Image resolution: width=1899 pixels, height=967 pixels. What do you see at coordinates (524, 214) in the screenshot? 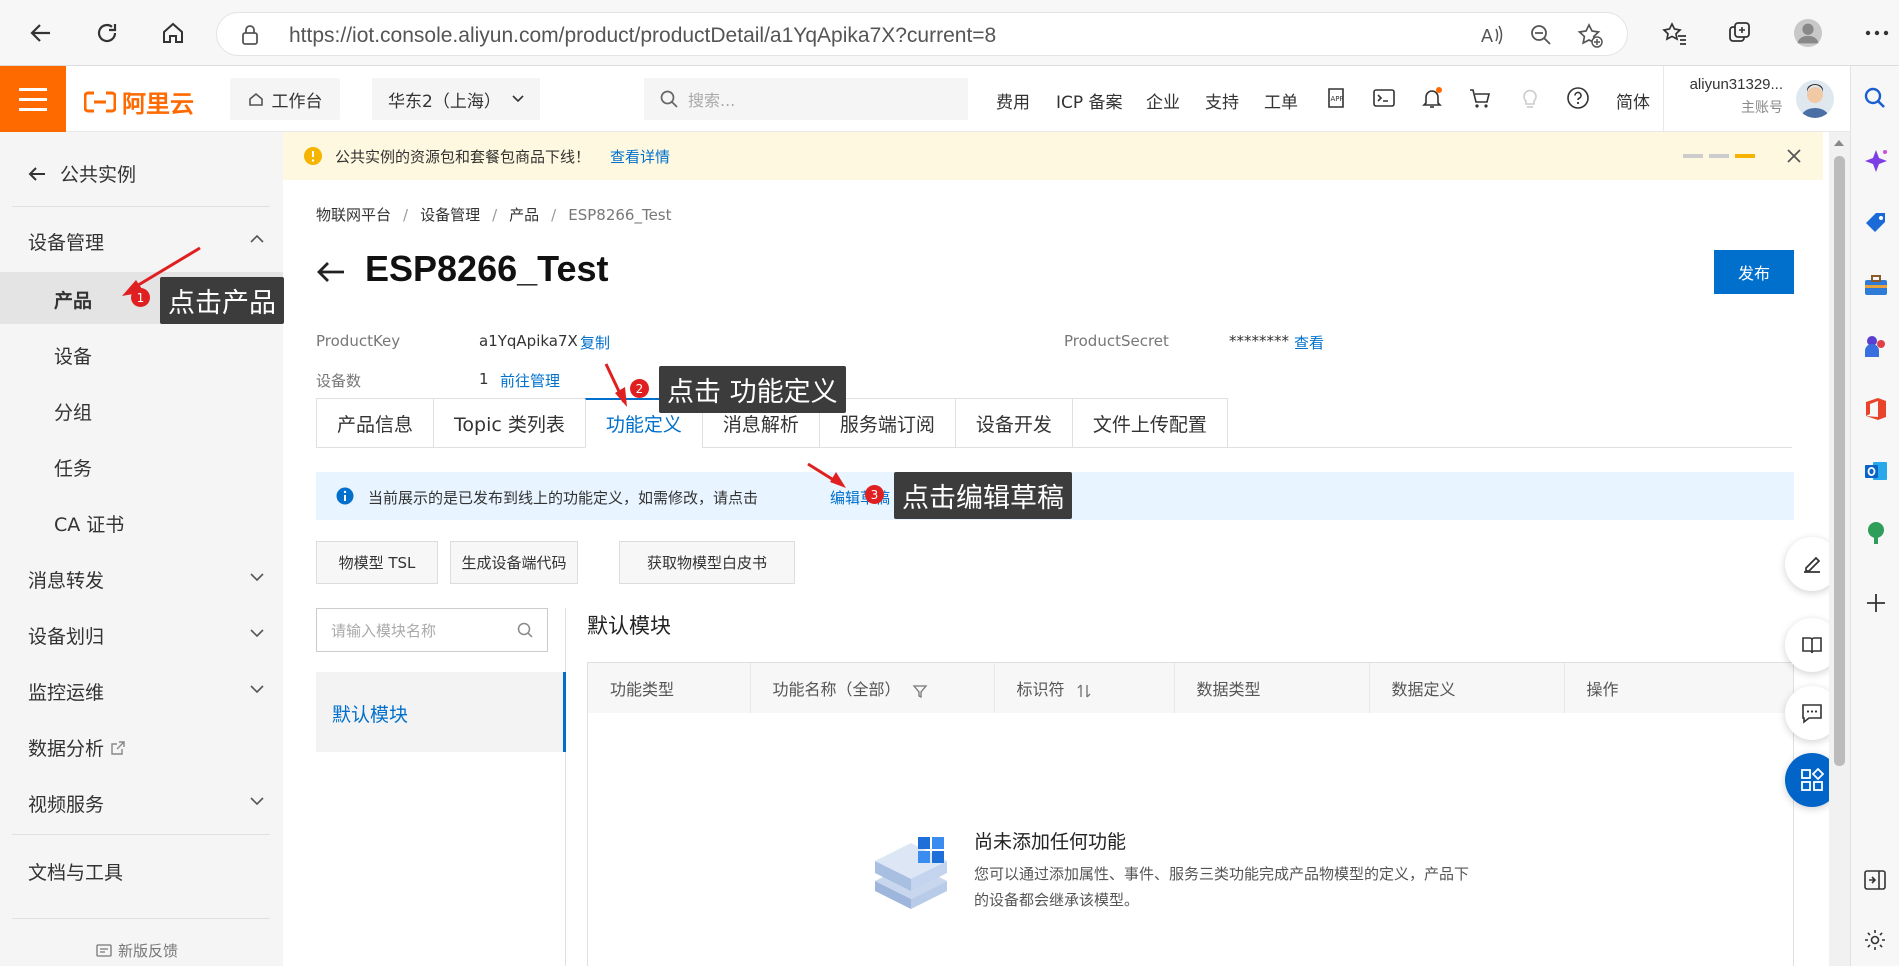
I see `breadcrumb-product: 产品` at bounding box center [524, 214].